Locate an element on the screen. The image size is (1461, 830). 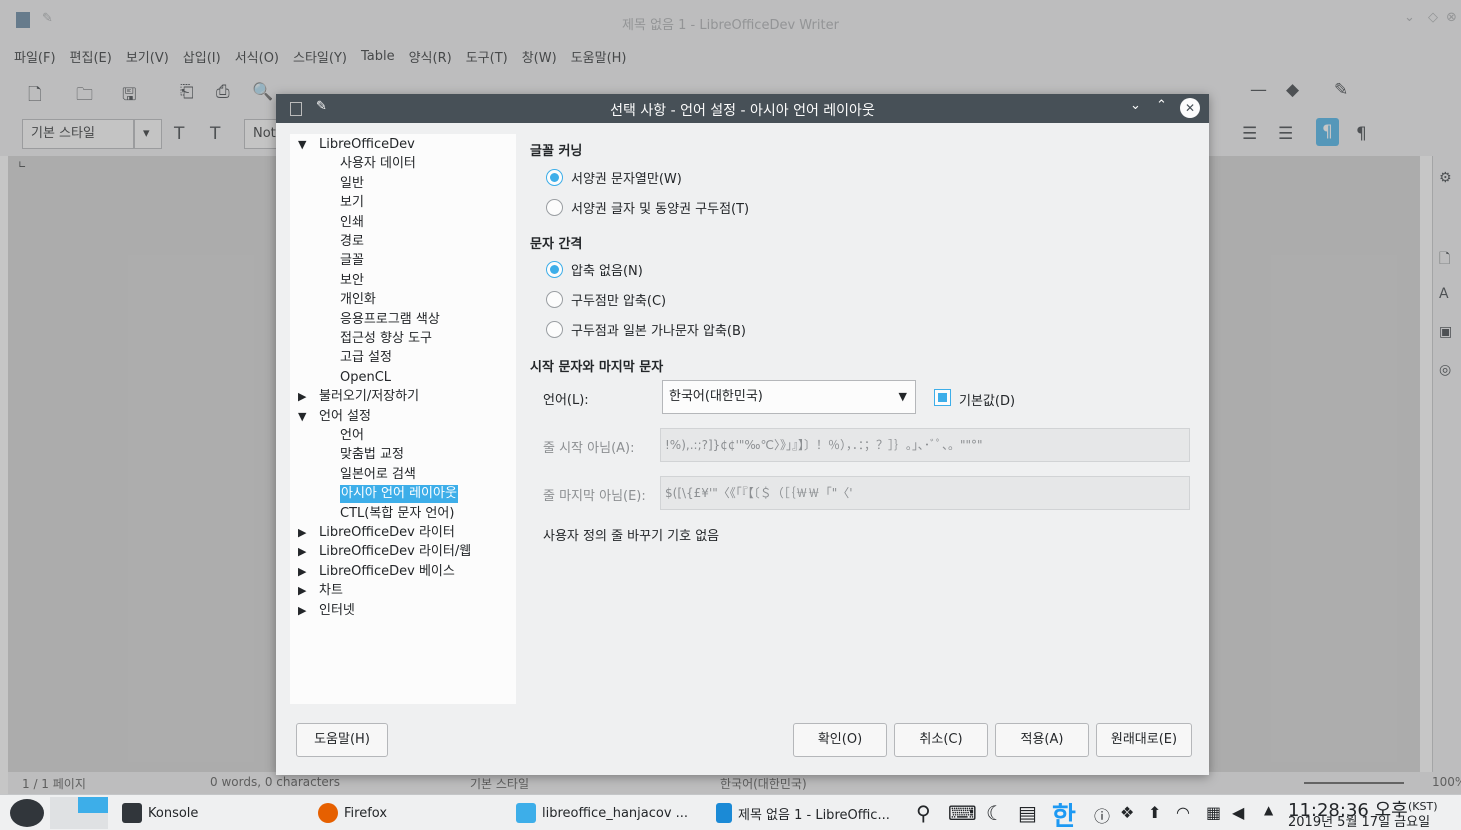
tree-item: 경로 is located at coordinates (352, 242).